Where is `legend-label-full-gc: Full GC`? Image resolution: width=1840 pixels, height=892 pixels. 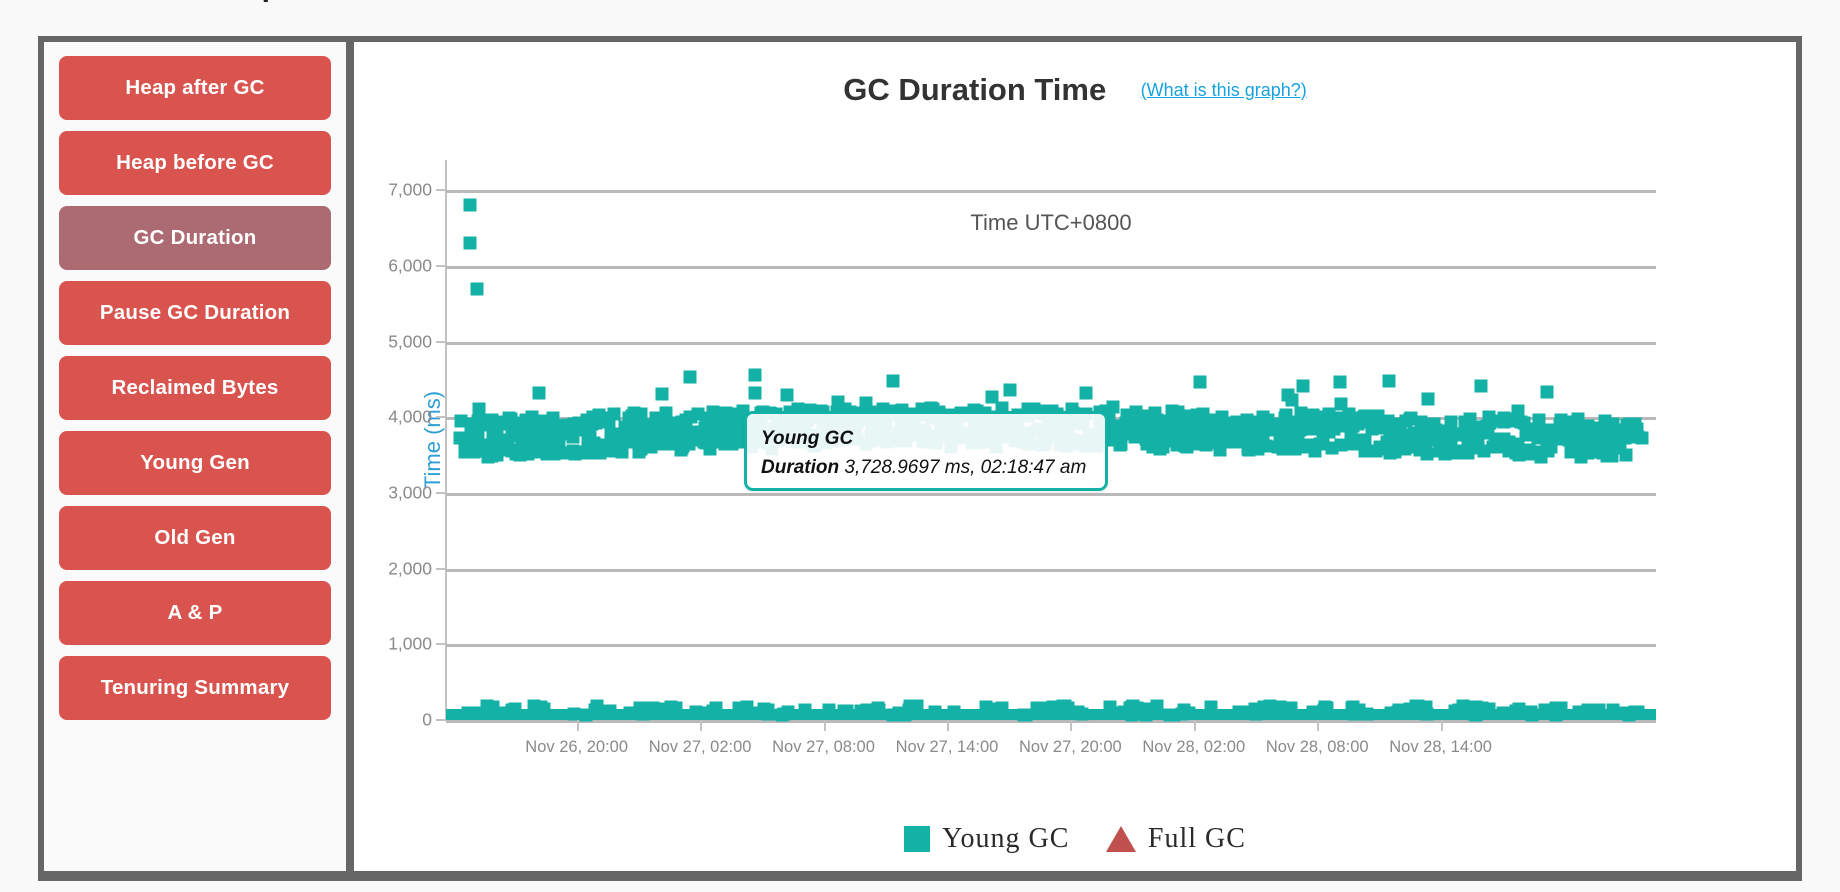 legend-label-full-gc: Full GC is located at coordinates (1196, 838).